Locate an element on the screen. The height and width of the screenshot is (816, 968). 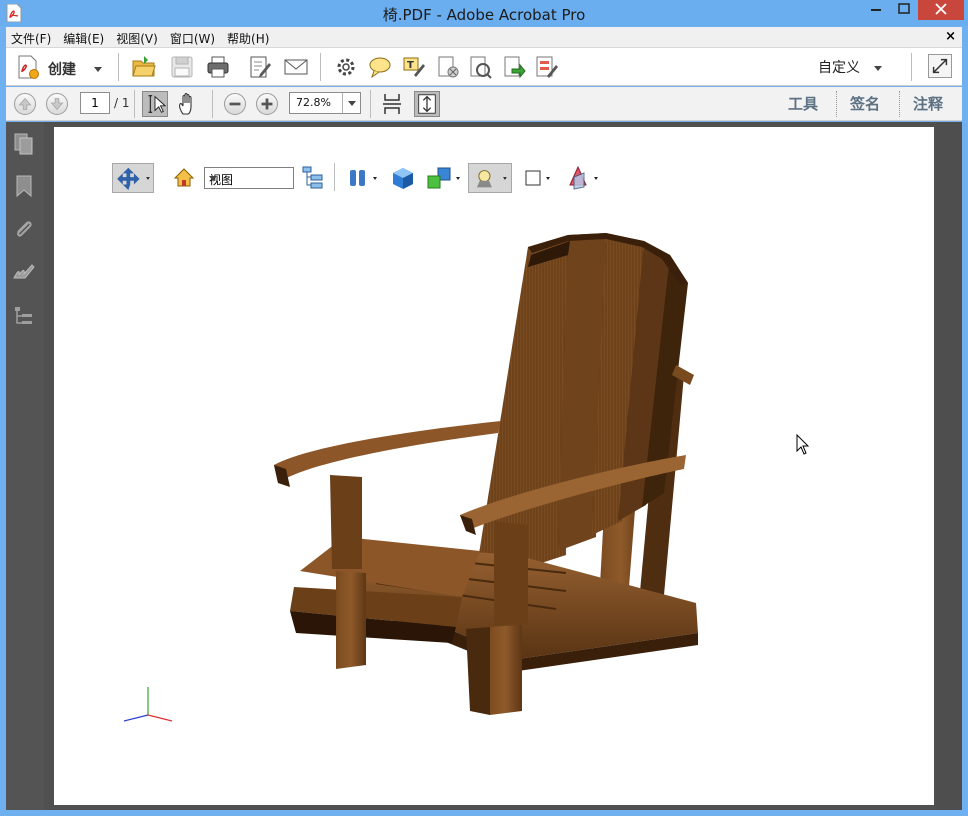
title-bar: 椅.PDF - Adobe Acrobat Pro is located at coordinates (484, 13).